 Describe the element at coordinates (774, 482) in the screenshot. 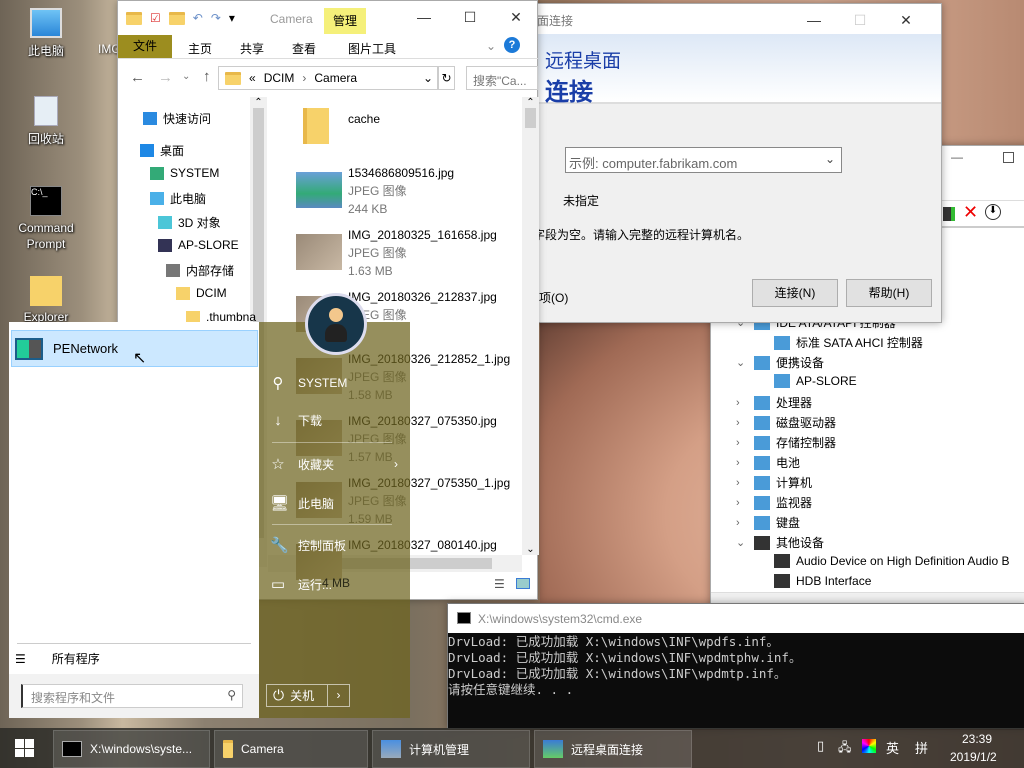

I see `device-tree-item: › 计算机` at that location.